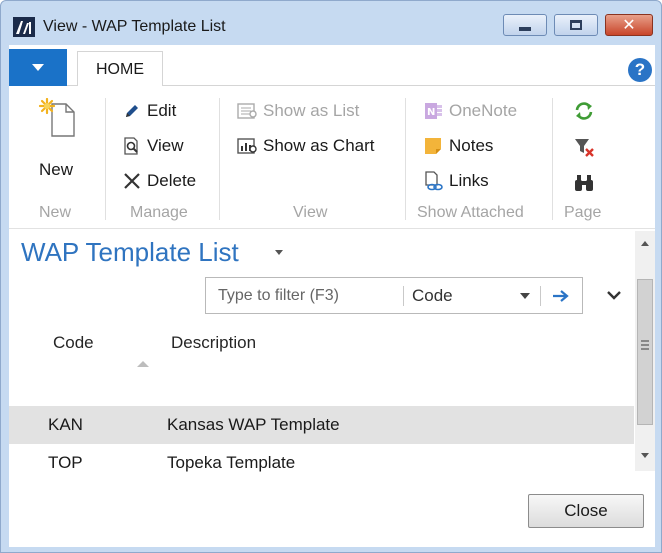 The width and height of the screenshot is (662, 553). What do you see at coordinates (132, 146) in the screenshot?
I see `view-document-icon` at bounding box center [132, 146].